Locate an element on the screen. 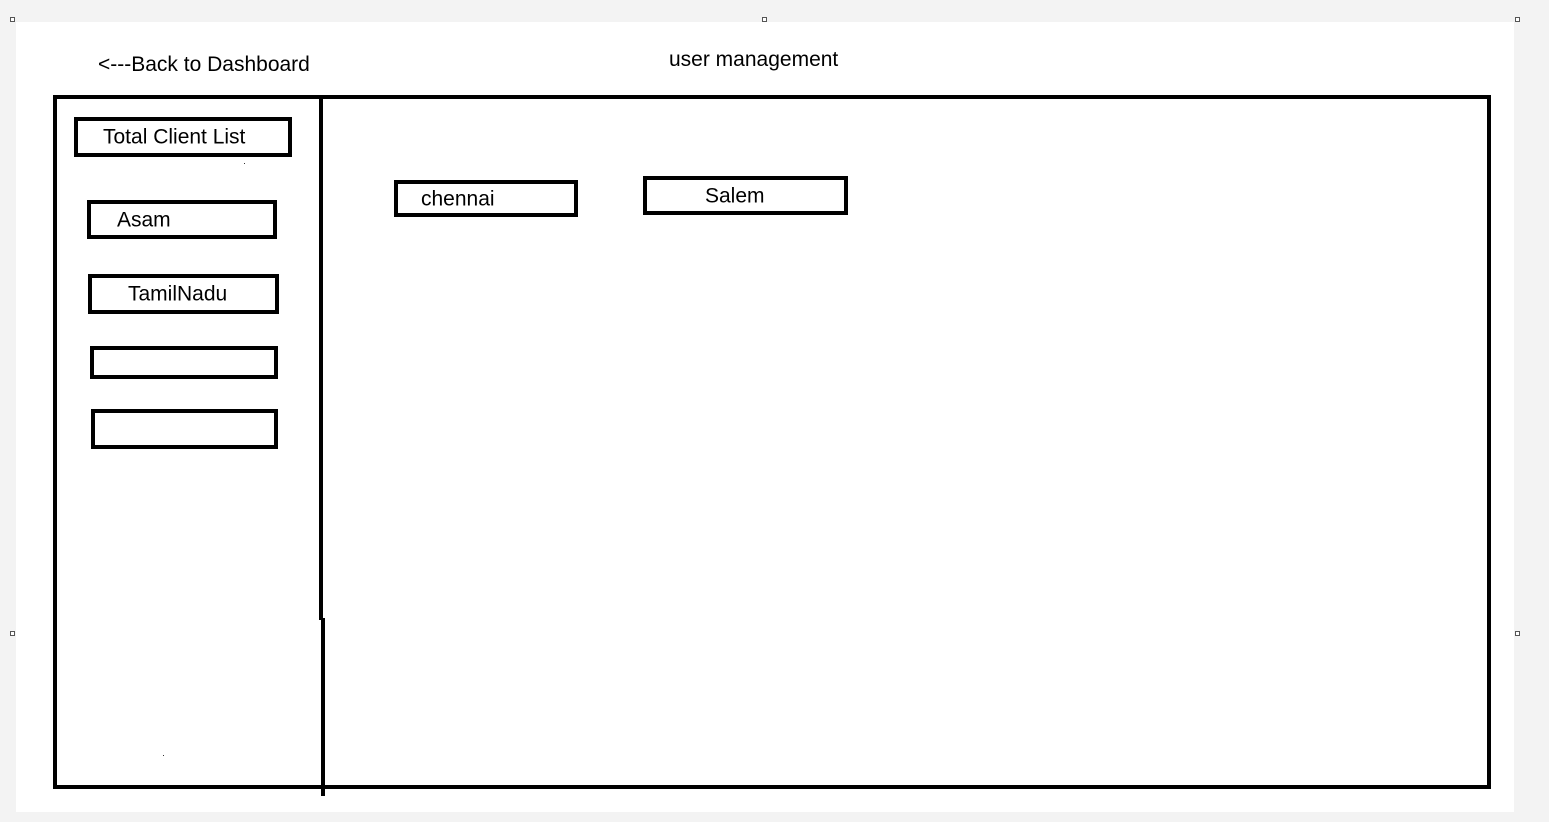 The image size is (1549, 822). total-client-list-label: Total Client List is located at coordinates (174, 137).